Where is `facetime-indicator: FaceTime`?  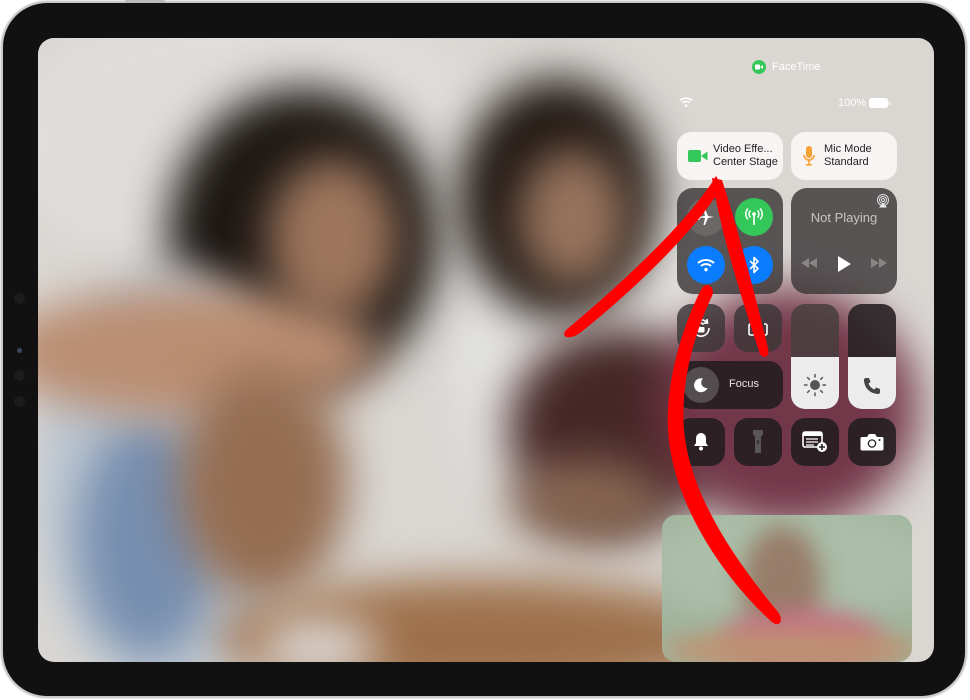 facetime-indicator: FaceTime is located at coordinates (786, 67).